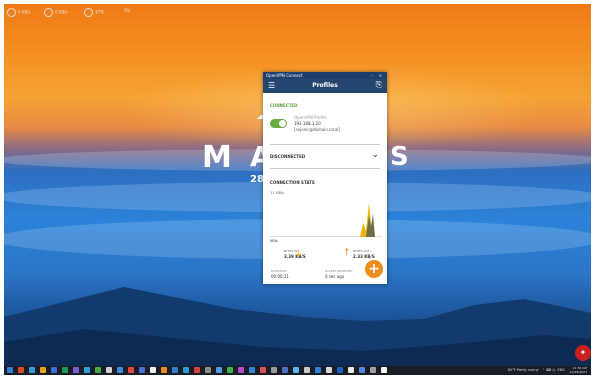 The height and width of the screenshot is (377, 593). I want to click on clock-date: 11/28/2021, so click(578, 372).